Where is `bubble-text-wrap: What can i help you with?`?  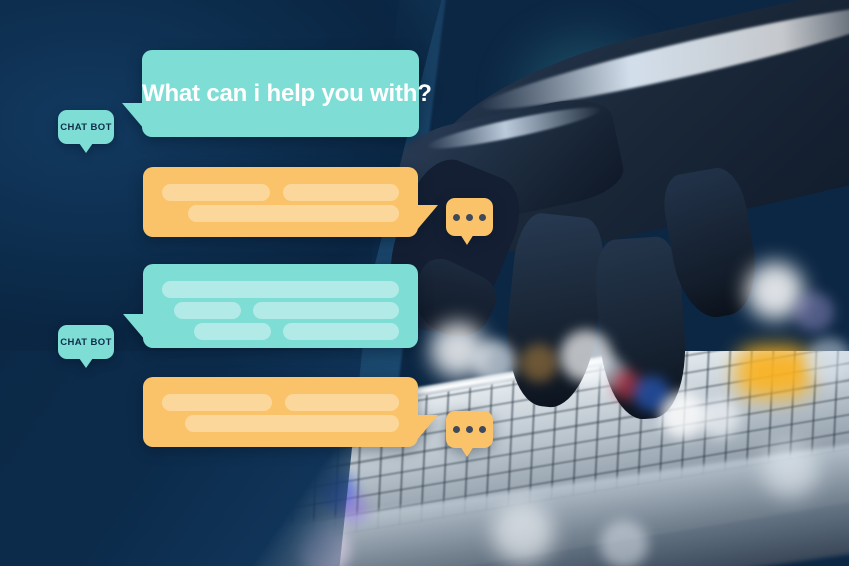
bubble-text-wrap: What can i help you with? is located at coordinates (287, 94).